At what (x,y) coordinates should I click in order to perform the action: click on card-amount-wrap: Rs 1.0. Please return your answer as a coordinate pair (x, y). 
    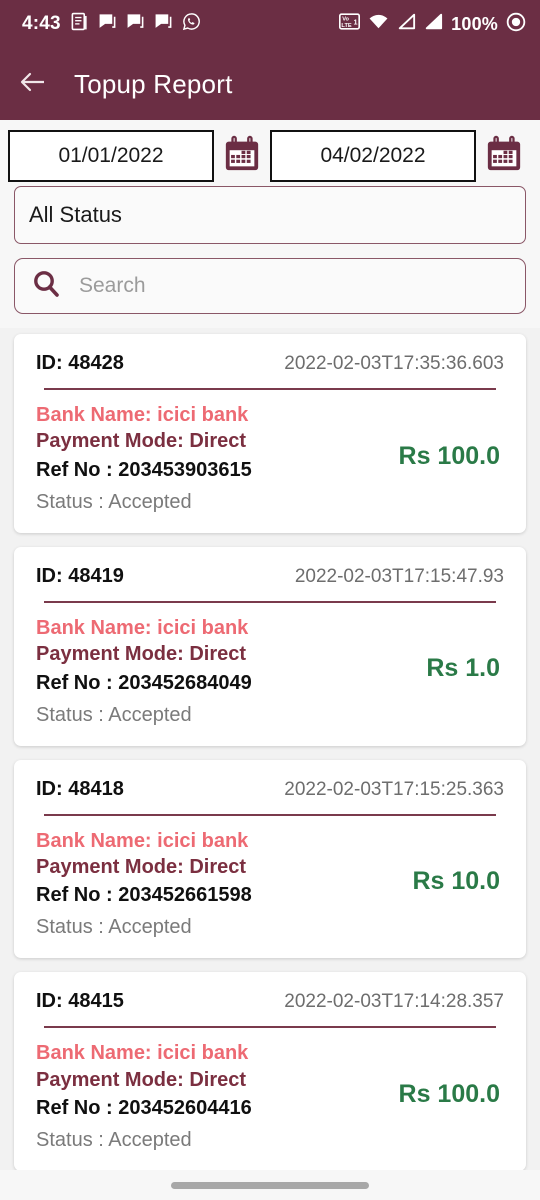
    Looking at the image, I should click on (465, 669).